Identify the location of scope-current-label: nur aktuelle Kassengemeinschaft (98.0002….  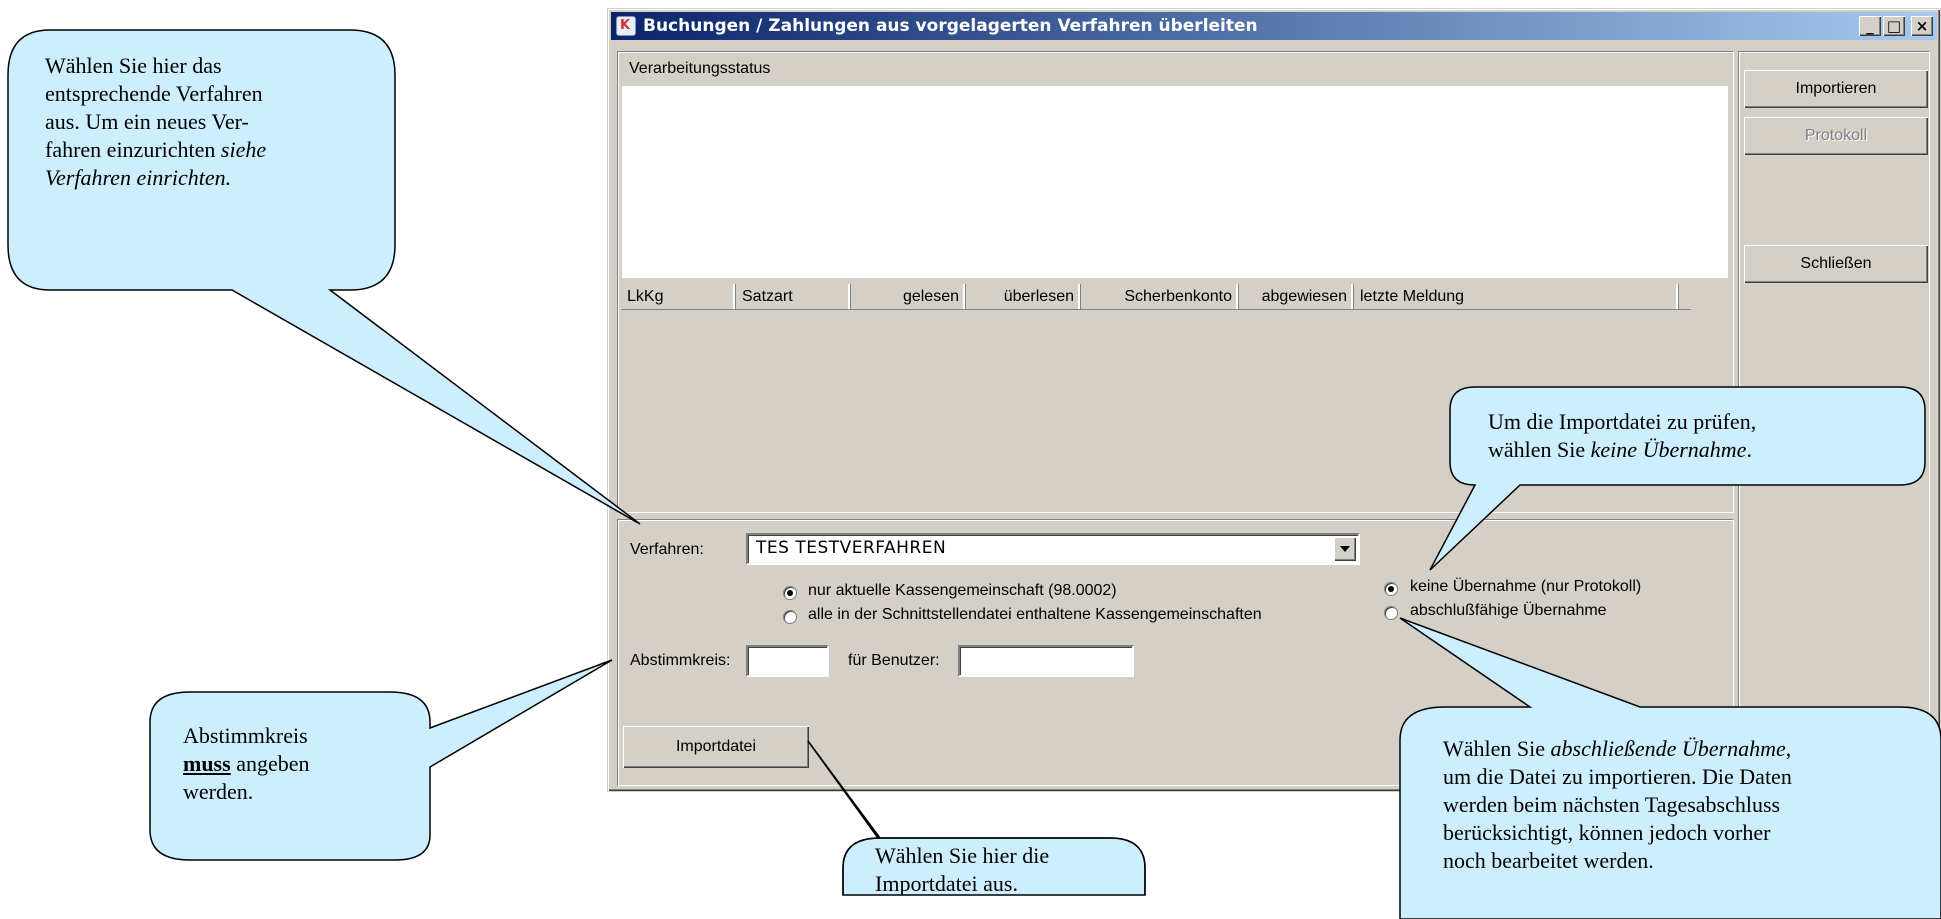
(962, 590).